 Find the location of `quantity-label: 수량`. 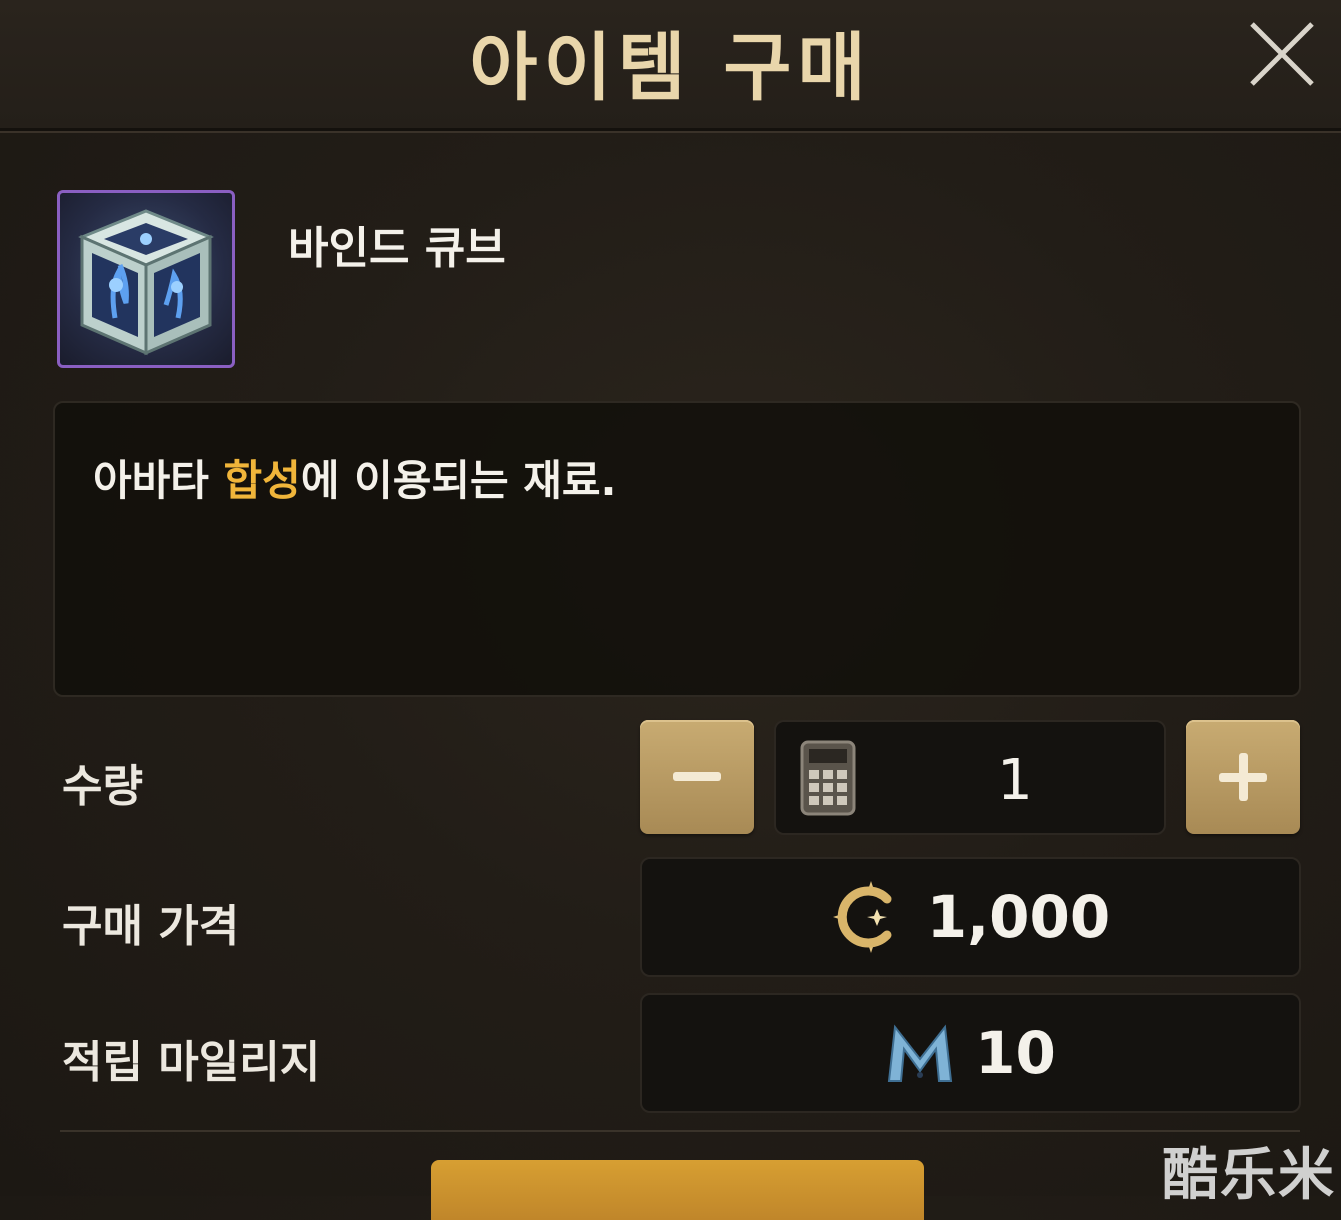

quantity-label: 수량 is located at coordinates (102, 786).